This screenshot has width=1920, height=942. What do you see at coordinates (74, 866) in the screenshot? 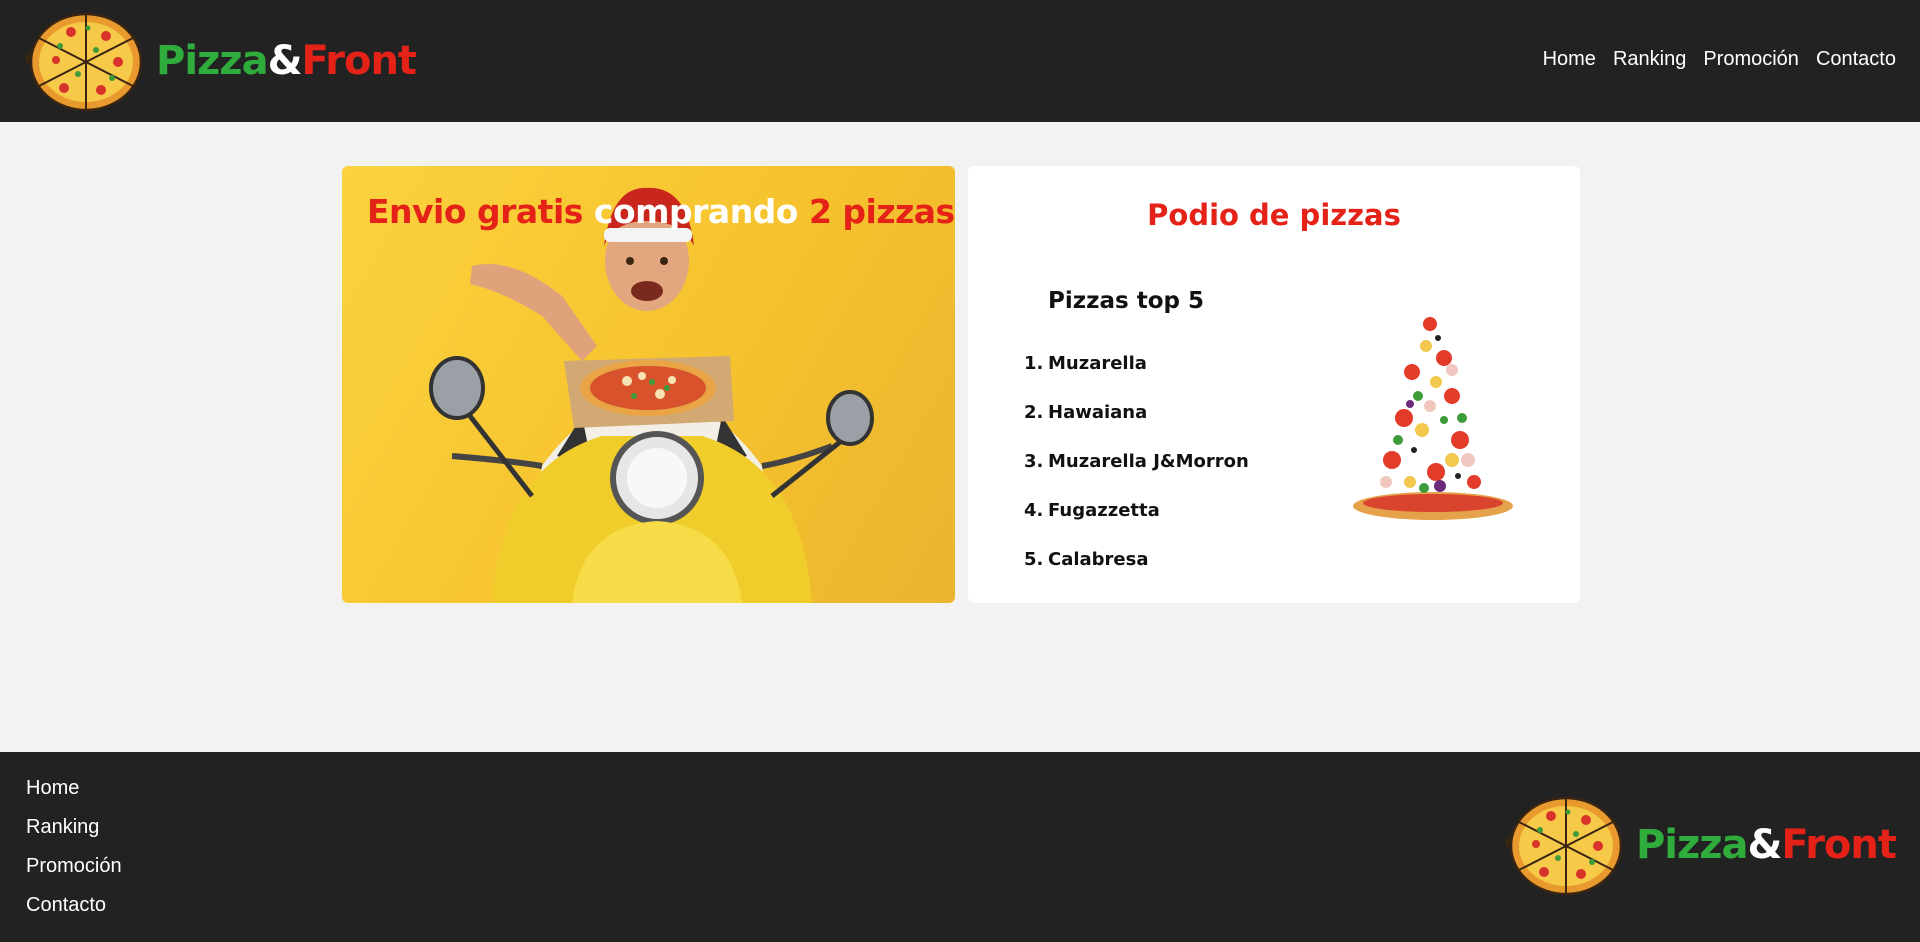
I see `footer-link-promocion: Promoción` at bounding box center [74, 866].